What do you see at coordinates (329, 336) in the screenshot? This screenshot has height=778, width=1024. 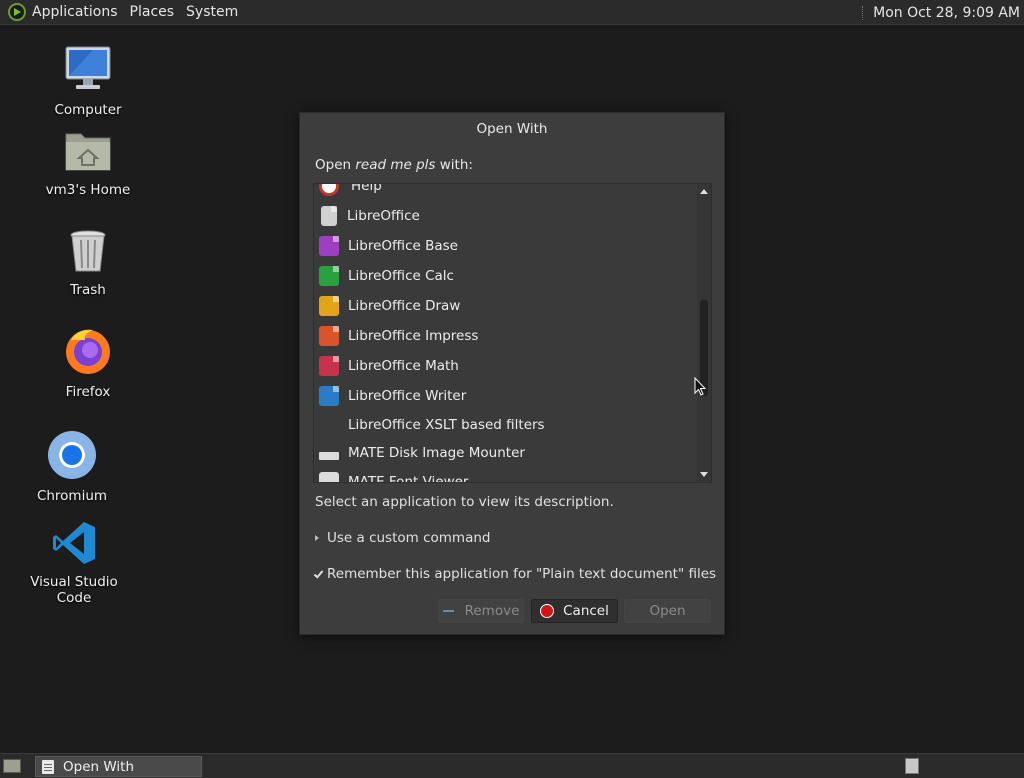 I see `libreoffice-impress-icon` at bounding box center [329, 336].